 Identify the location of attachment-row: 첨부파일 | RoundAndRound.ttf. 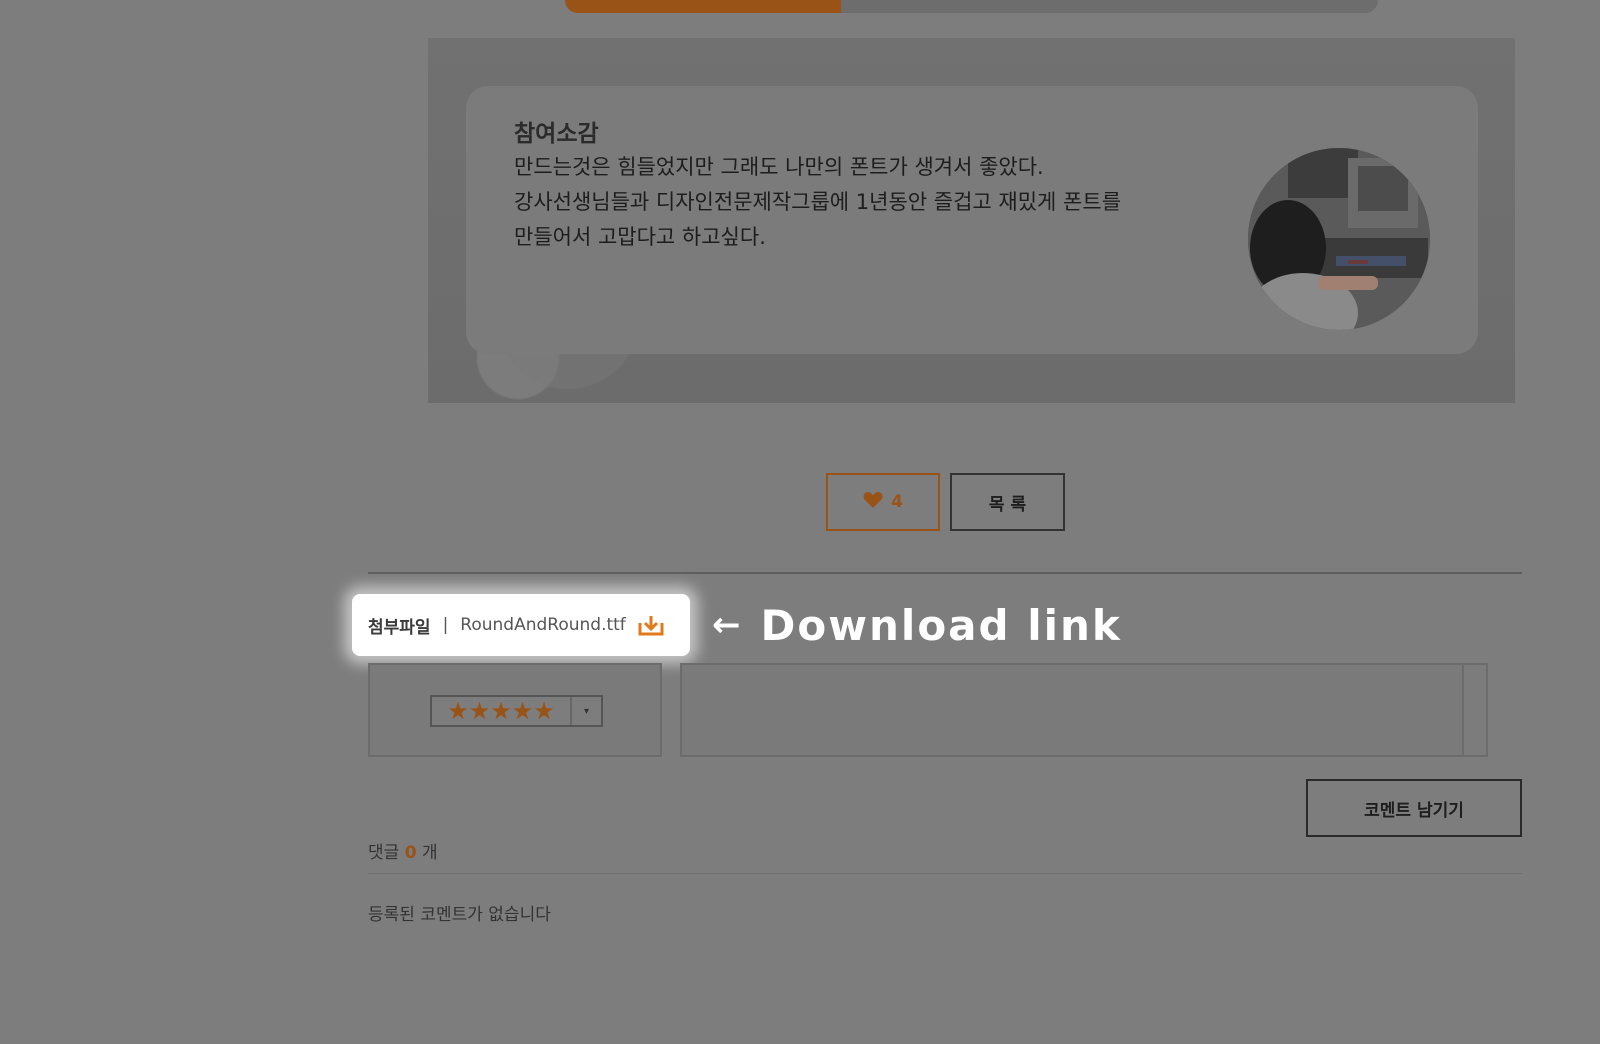
(521, 625).